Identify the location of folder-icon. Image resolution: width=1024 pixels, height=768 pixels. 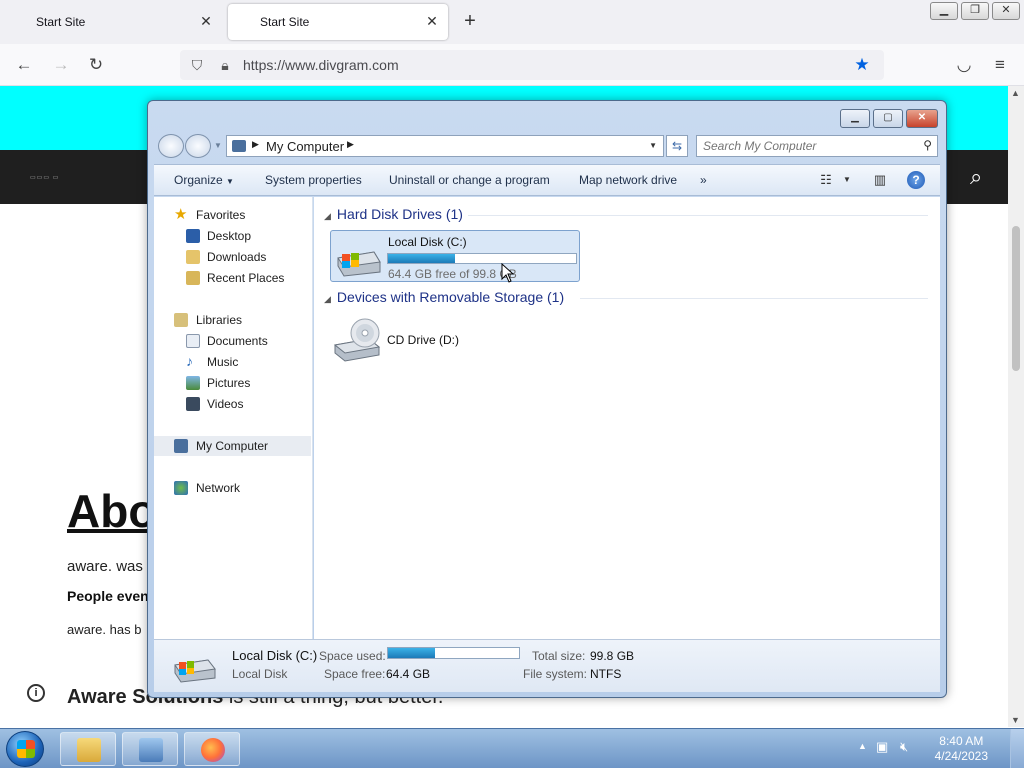
(89, 750).